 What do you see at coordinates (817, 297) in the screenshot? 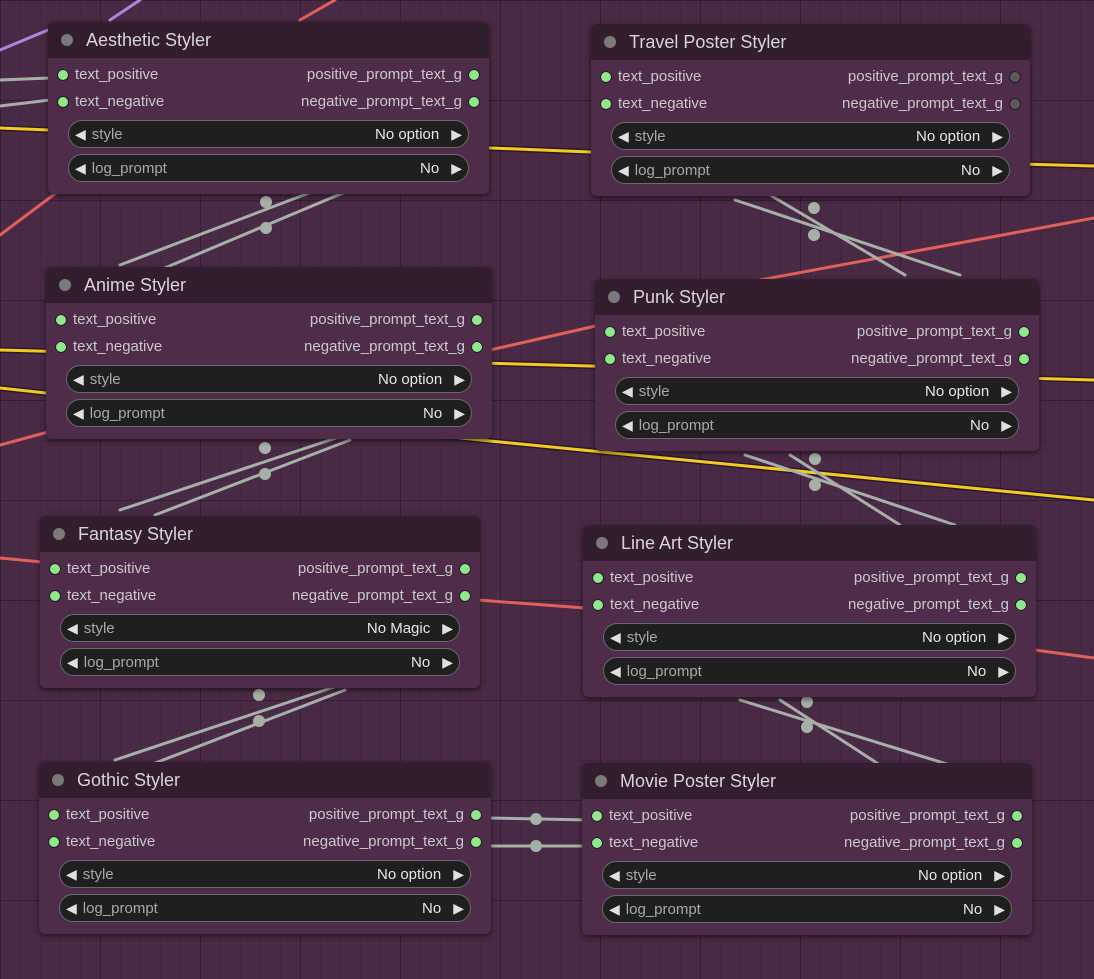
I see `node-header: Punk Styler` at bounding box center [817, 297].